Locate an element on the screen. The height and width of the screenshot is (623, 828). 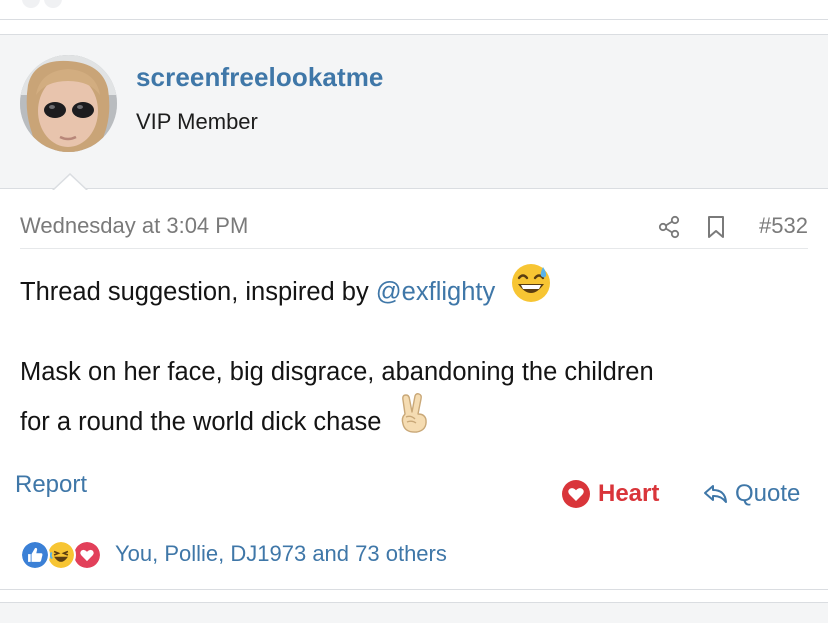
bookmark-icon is located at coordinates (716, 227).